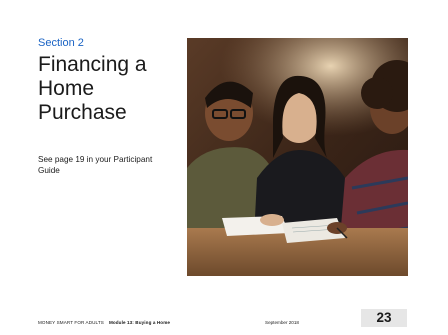 The height and width of the screenshot is (335, 448). What do you see at coordinates (95, 165) in the screenshot?
I see `participant-guide-reference: See page 19 in your Participant Guide` at bounding box center [95, 165].